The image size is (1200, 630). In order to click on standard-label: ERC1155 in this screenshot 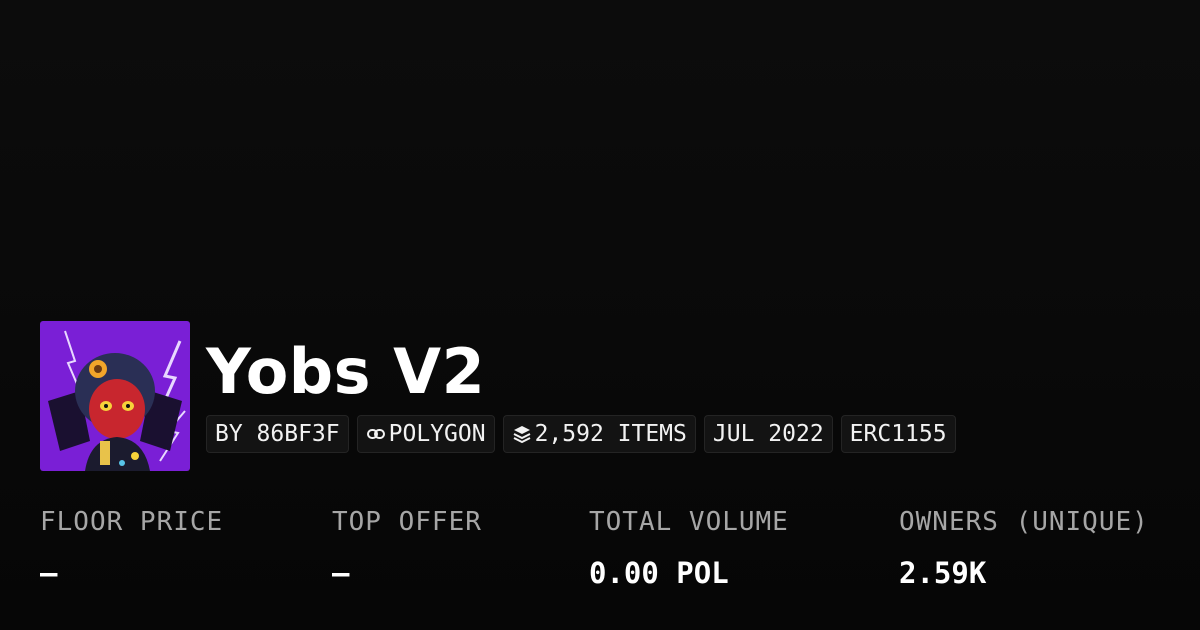, I will do `click(898, 434)`.